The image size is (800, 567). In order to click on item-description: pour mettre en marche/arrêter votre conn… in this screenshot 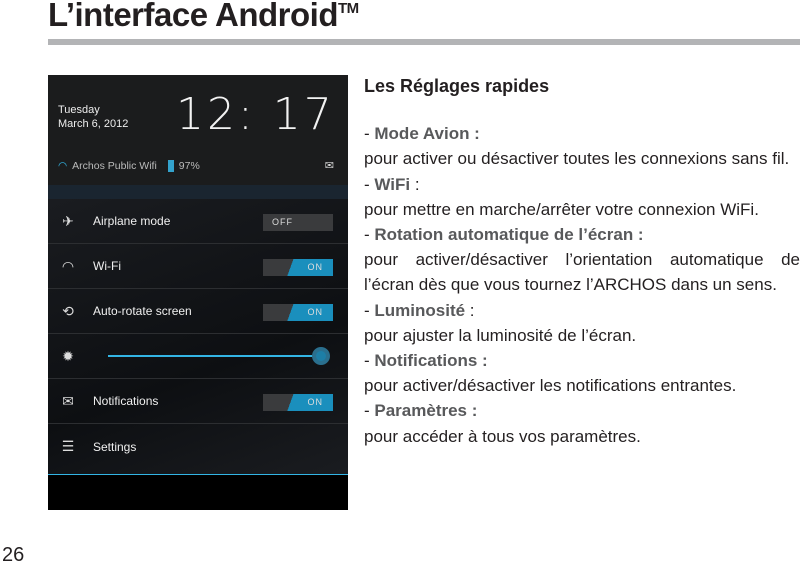, I will do `click(561, 209)`.